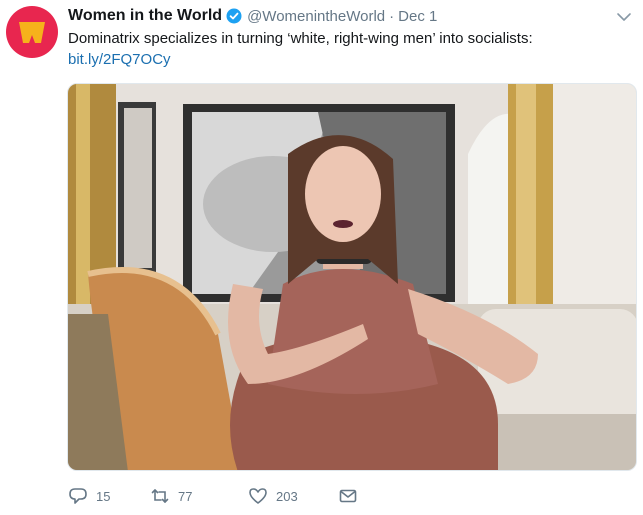 The height and width of the screenshot is (515, 643). What do you see at coordinates (145, 16) in the screenshot?
I see `author-display-name: Women in the World` at bounding box center [145, 16].